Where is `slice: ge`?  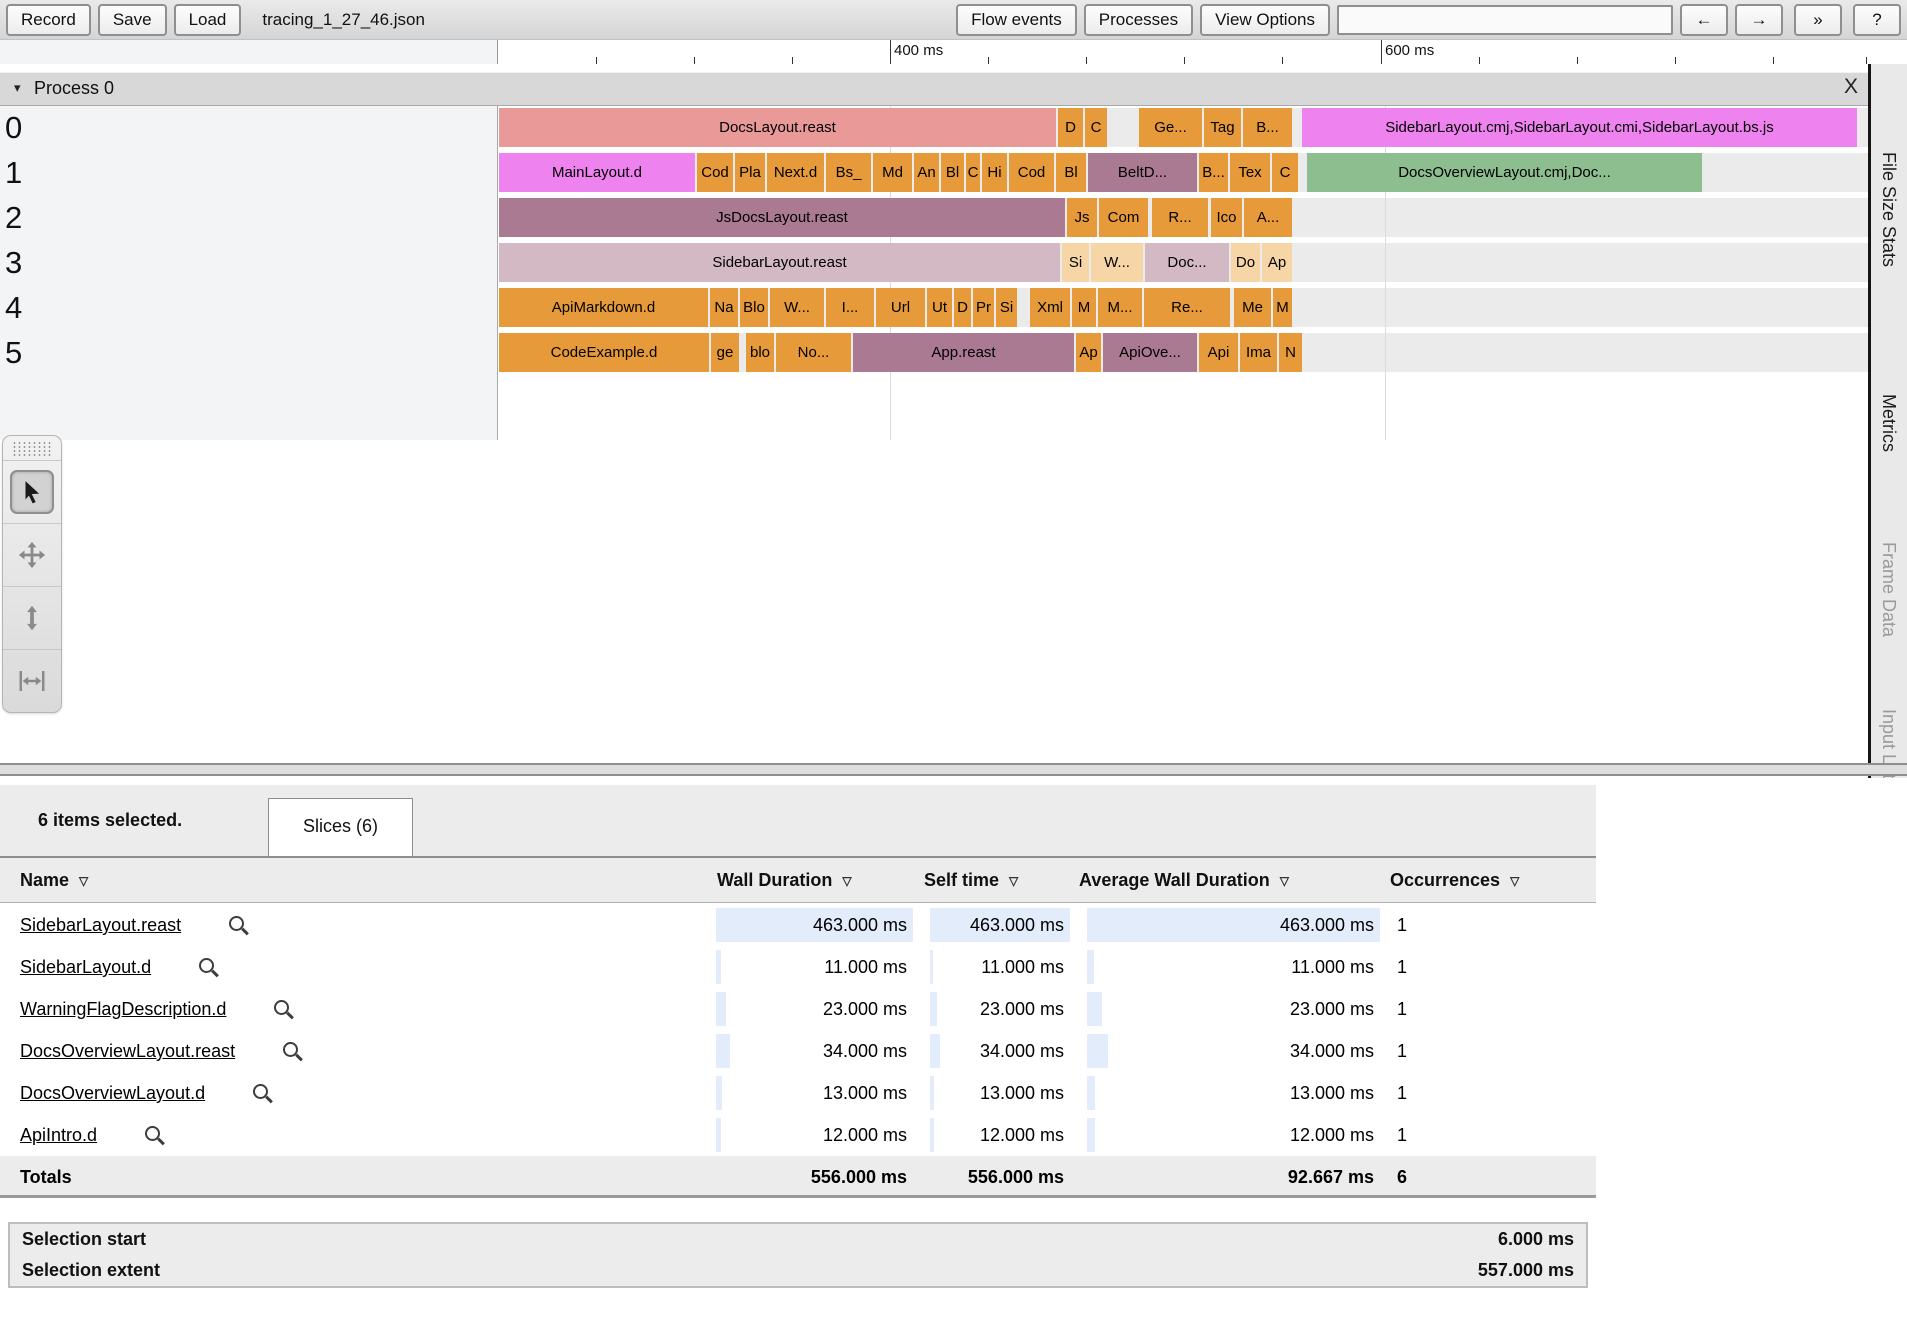
slice: ge is located at coordinates (725, 352).